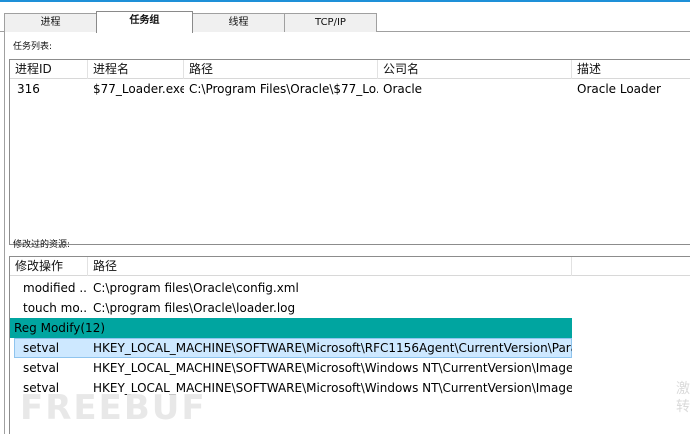 The image size is (690, 434). I want to click on tab-processes: 进程, so click(50, 22).